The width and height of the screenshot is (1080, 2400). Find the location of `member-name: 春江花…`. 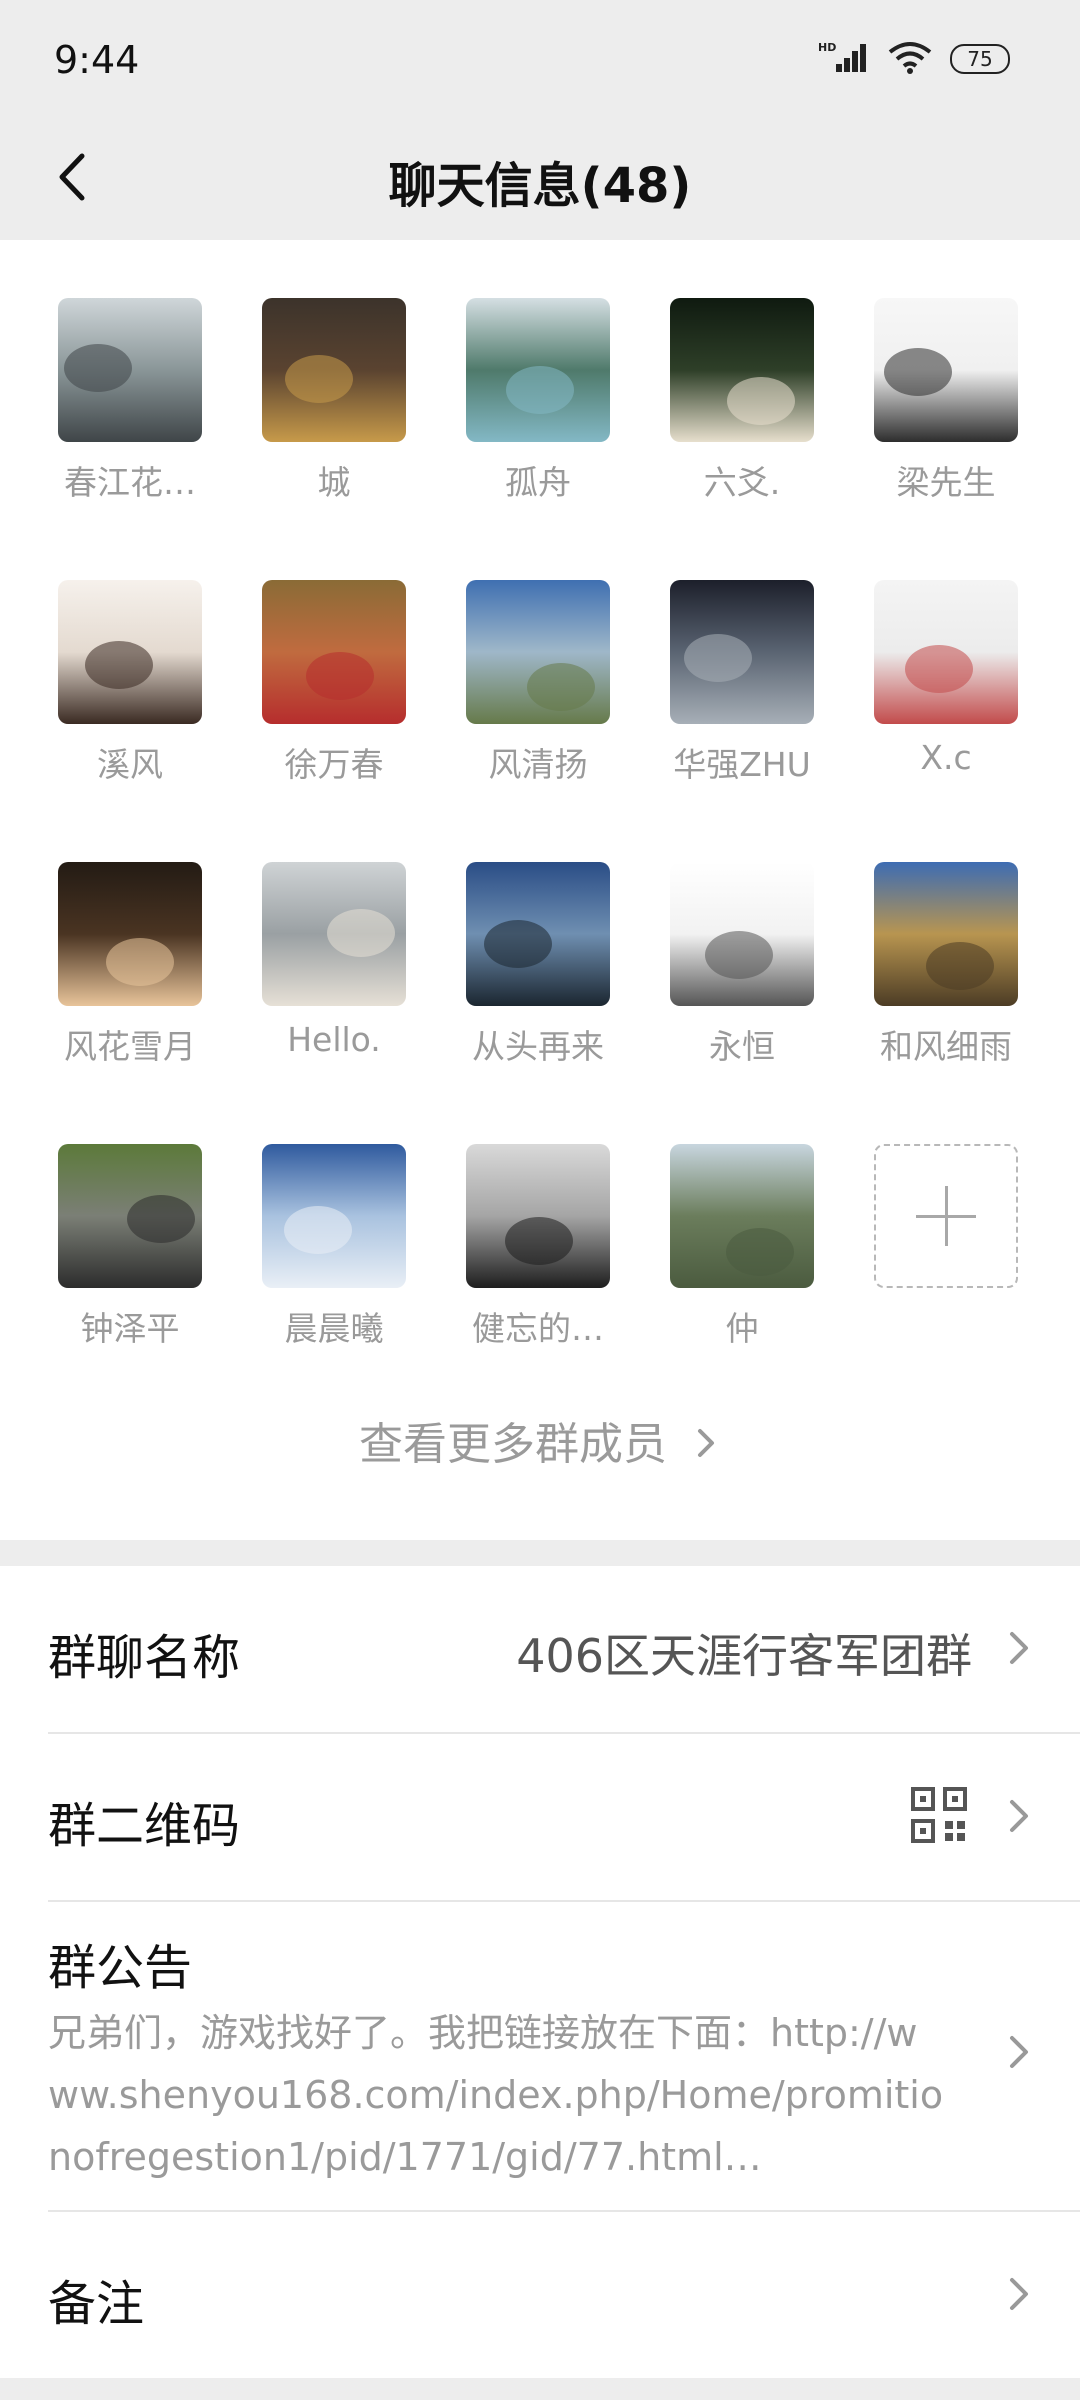

member-name: 春江花… is located at coordinates (130, 482).